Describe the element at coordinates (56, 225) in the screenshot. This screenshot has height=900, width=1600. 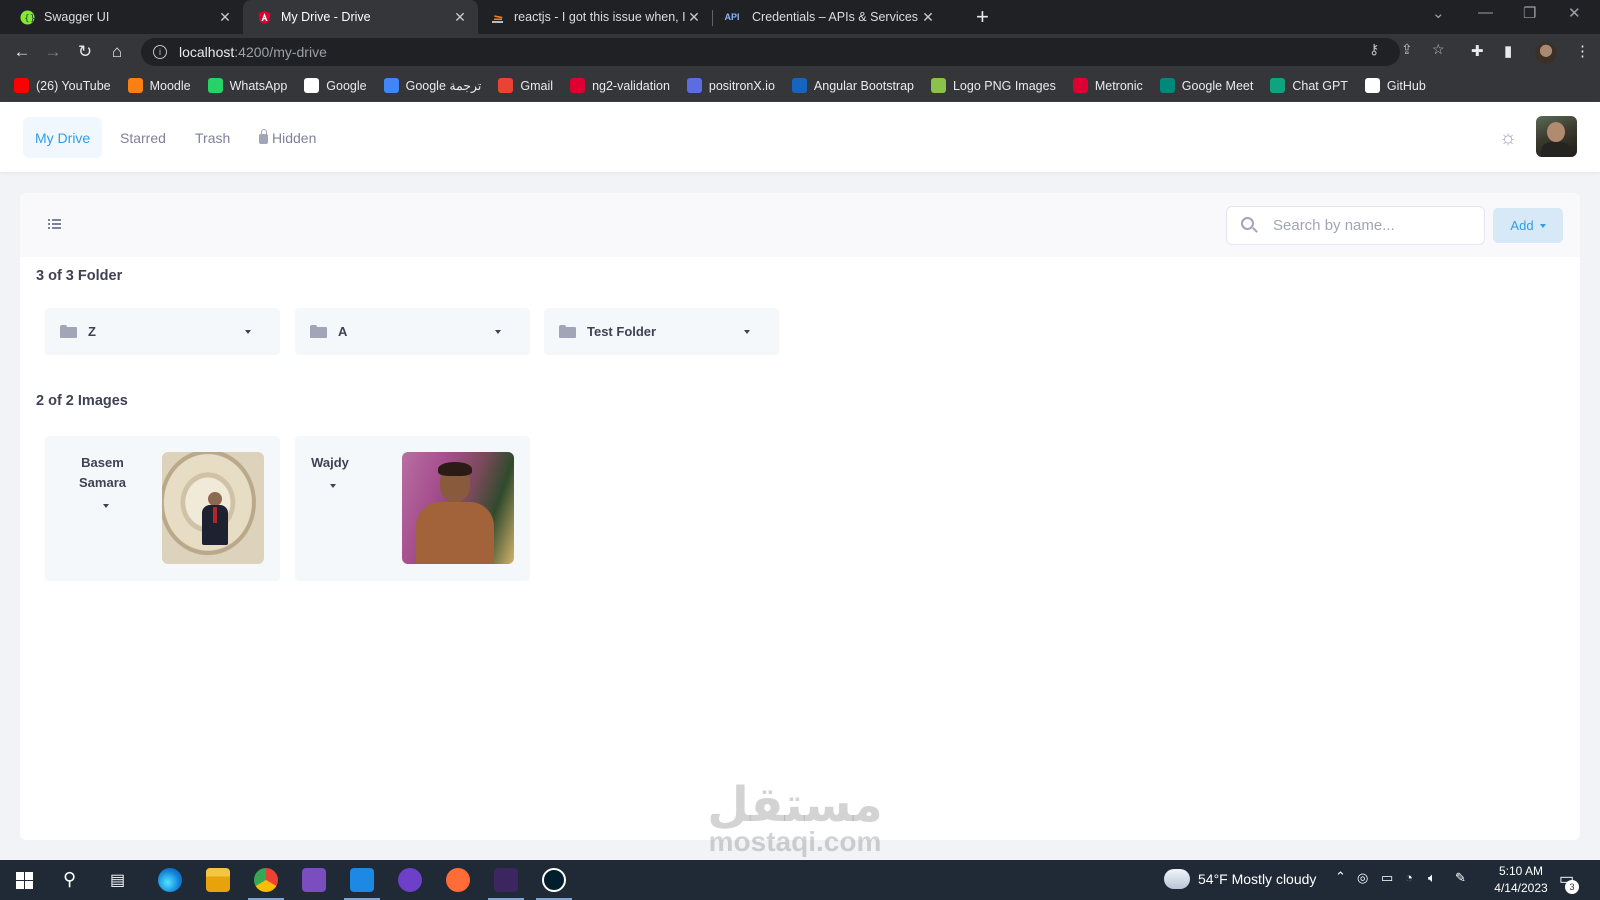
I see `list-view-icon` at that location.